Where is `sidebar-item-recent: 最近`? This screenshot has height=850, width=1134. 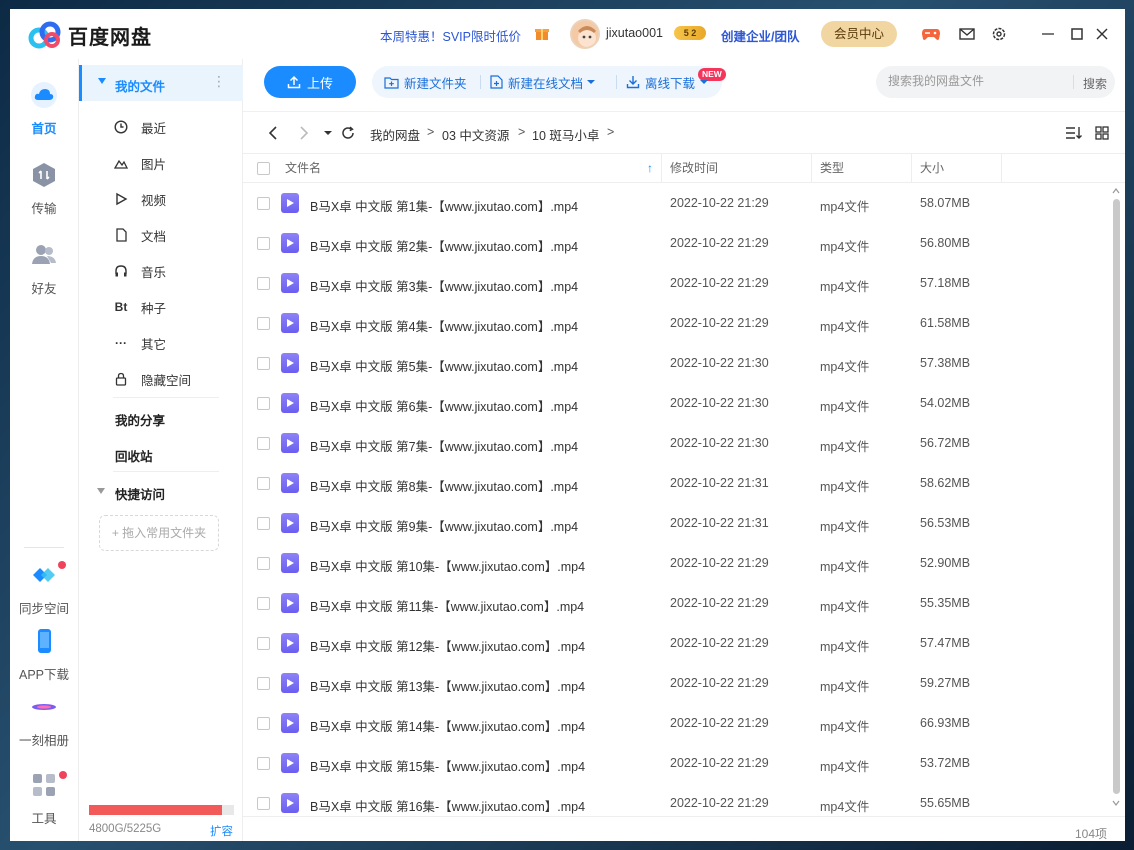 sidebar-item-recent: 最近 is located at coordinates (139, 127).